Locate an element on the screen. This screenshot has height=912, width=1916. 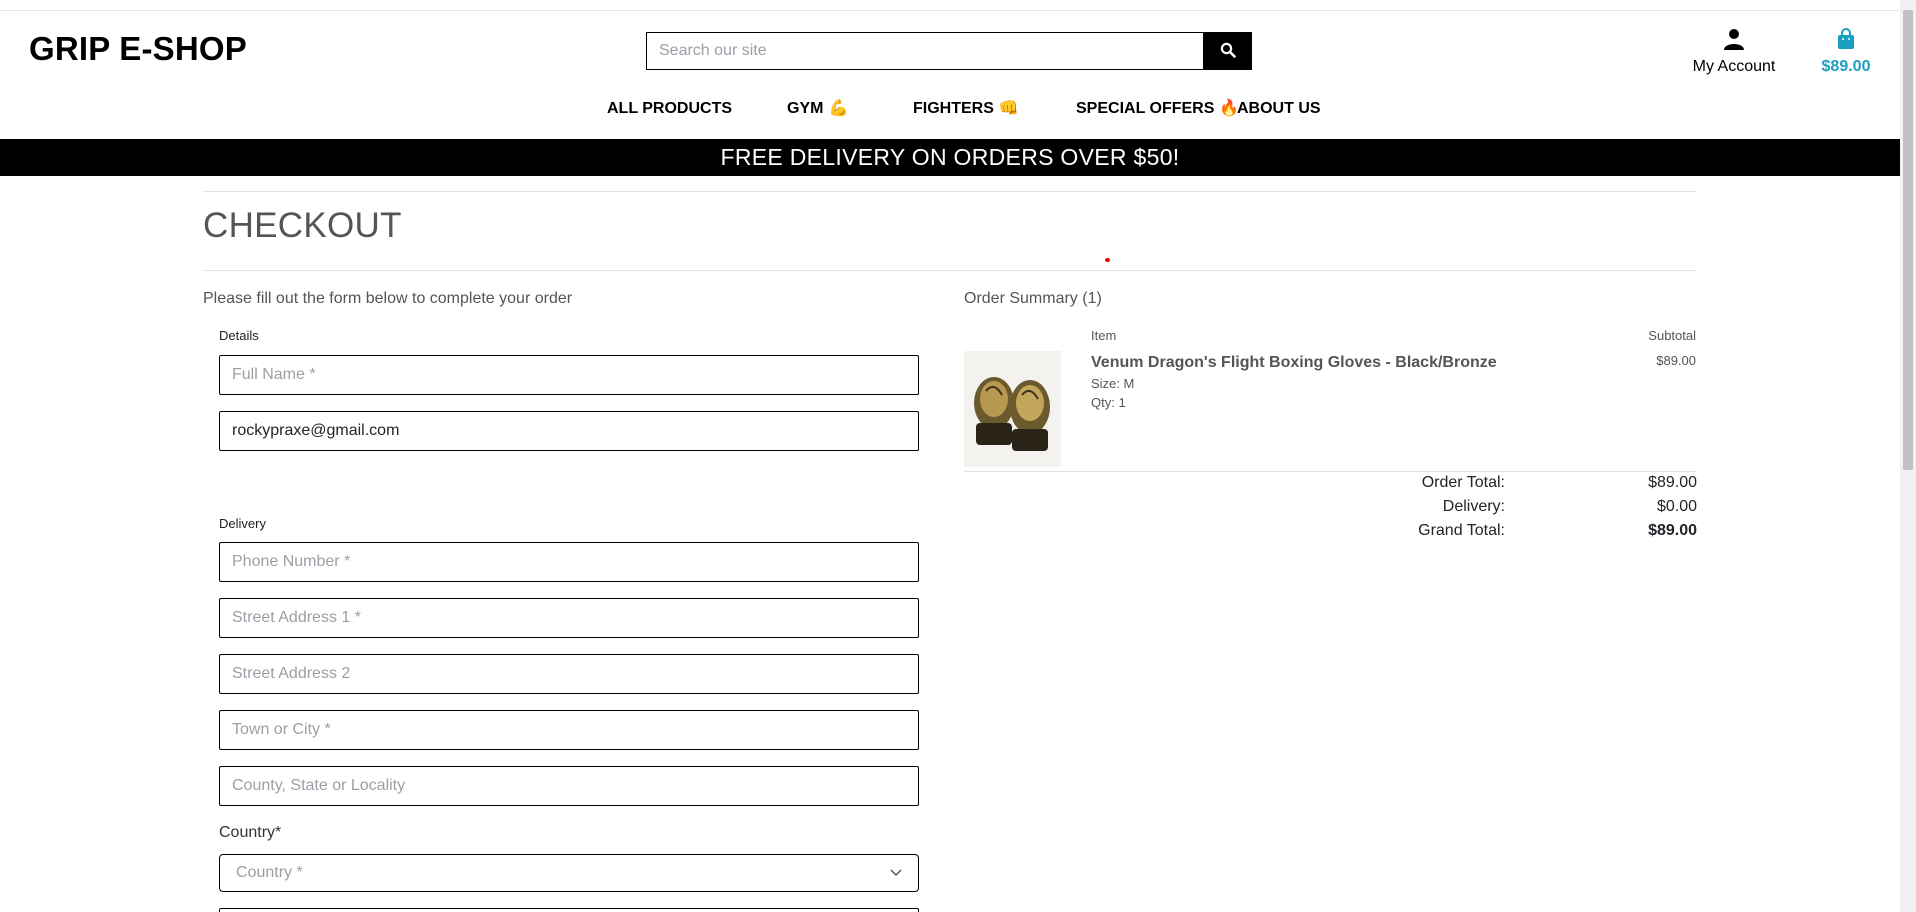
delivery-value: $0.00 is located at coordinates (1676, 506).